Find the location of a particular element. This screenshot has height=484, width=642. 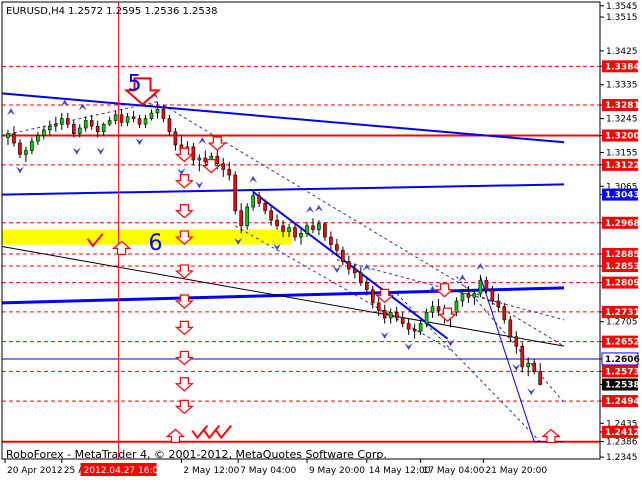

price-tag-label: 1.2494 is located at coordinates (622, 402).